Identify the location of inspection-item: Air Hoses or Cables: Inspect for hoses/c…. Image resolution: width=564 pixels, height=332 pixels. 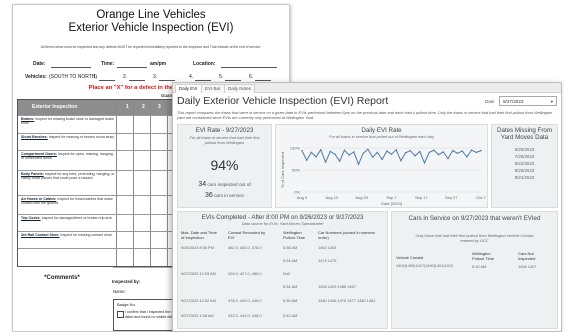
(67, 201).